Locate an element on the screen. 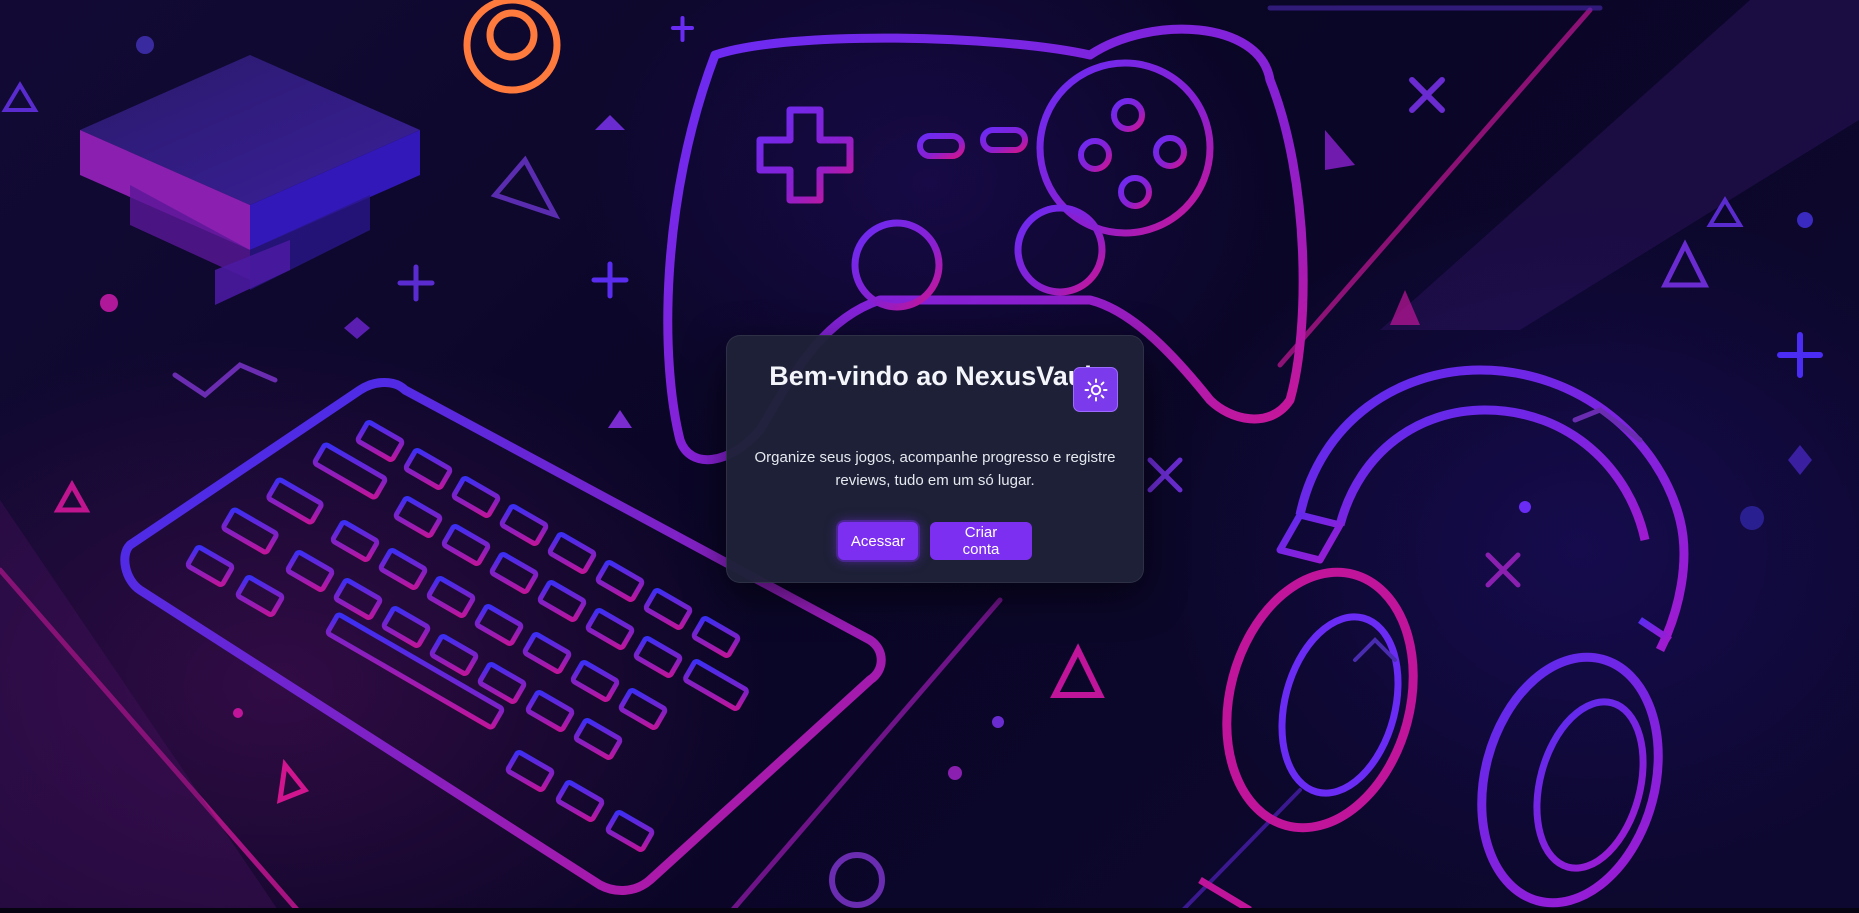 Image resolution: width=1859 pixels, height=913 pixels. theme-toggle-button is located at coordinates (1095, 389).